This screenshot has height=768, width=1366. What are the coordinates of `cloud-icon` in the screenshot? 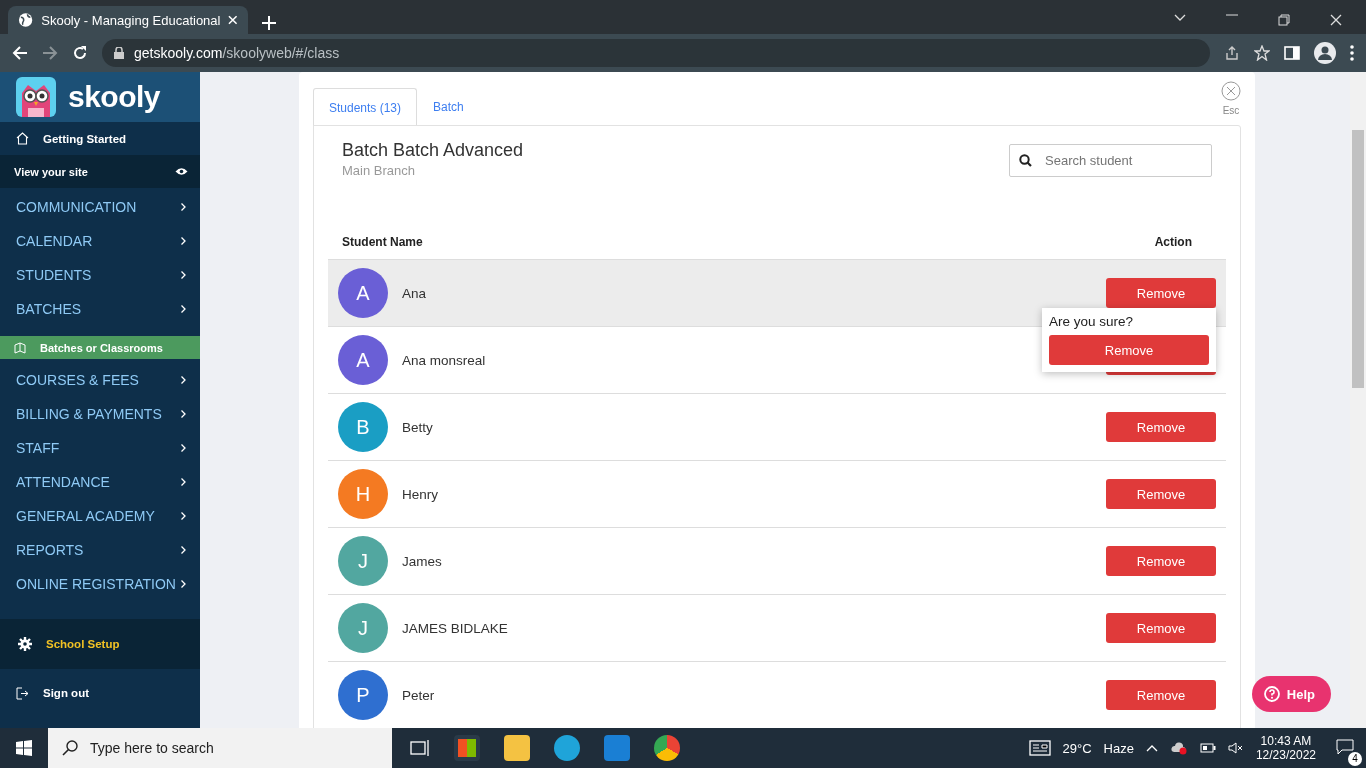 It's located at (1178, 748).